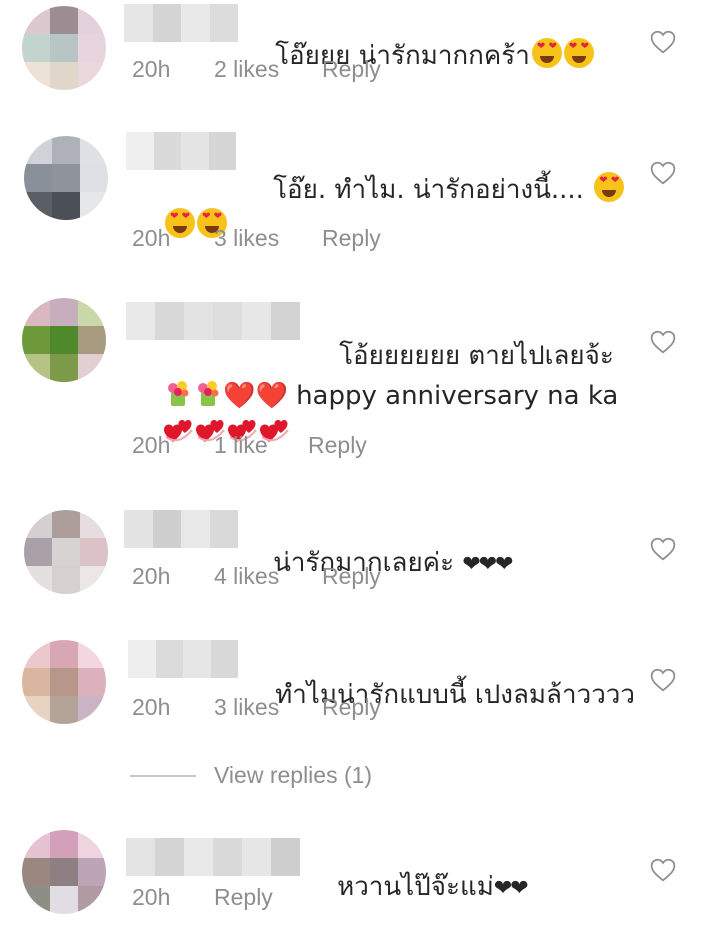 Image resolution: width=718 pixels, height=940 pixels. Describe the element at coordinates (487, 564) in the screenshot. I see `black-hearts: ❤❤❤` at that location.